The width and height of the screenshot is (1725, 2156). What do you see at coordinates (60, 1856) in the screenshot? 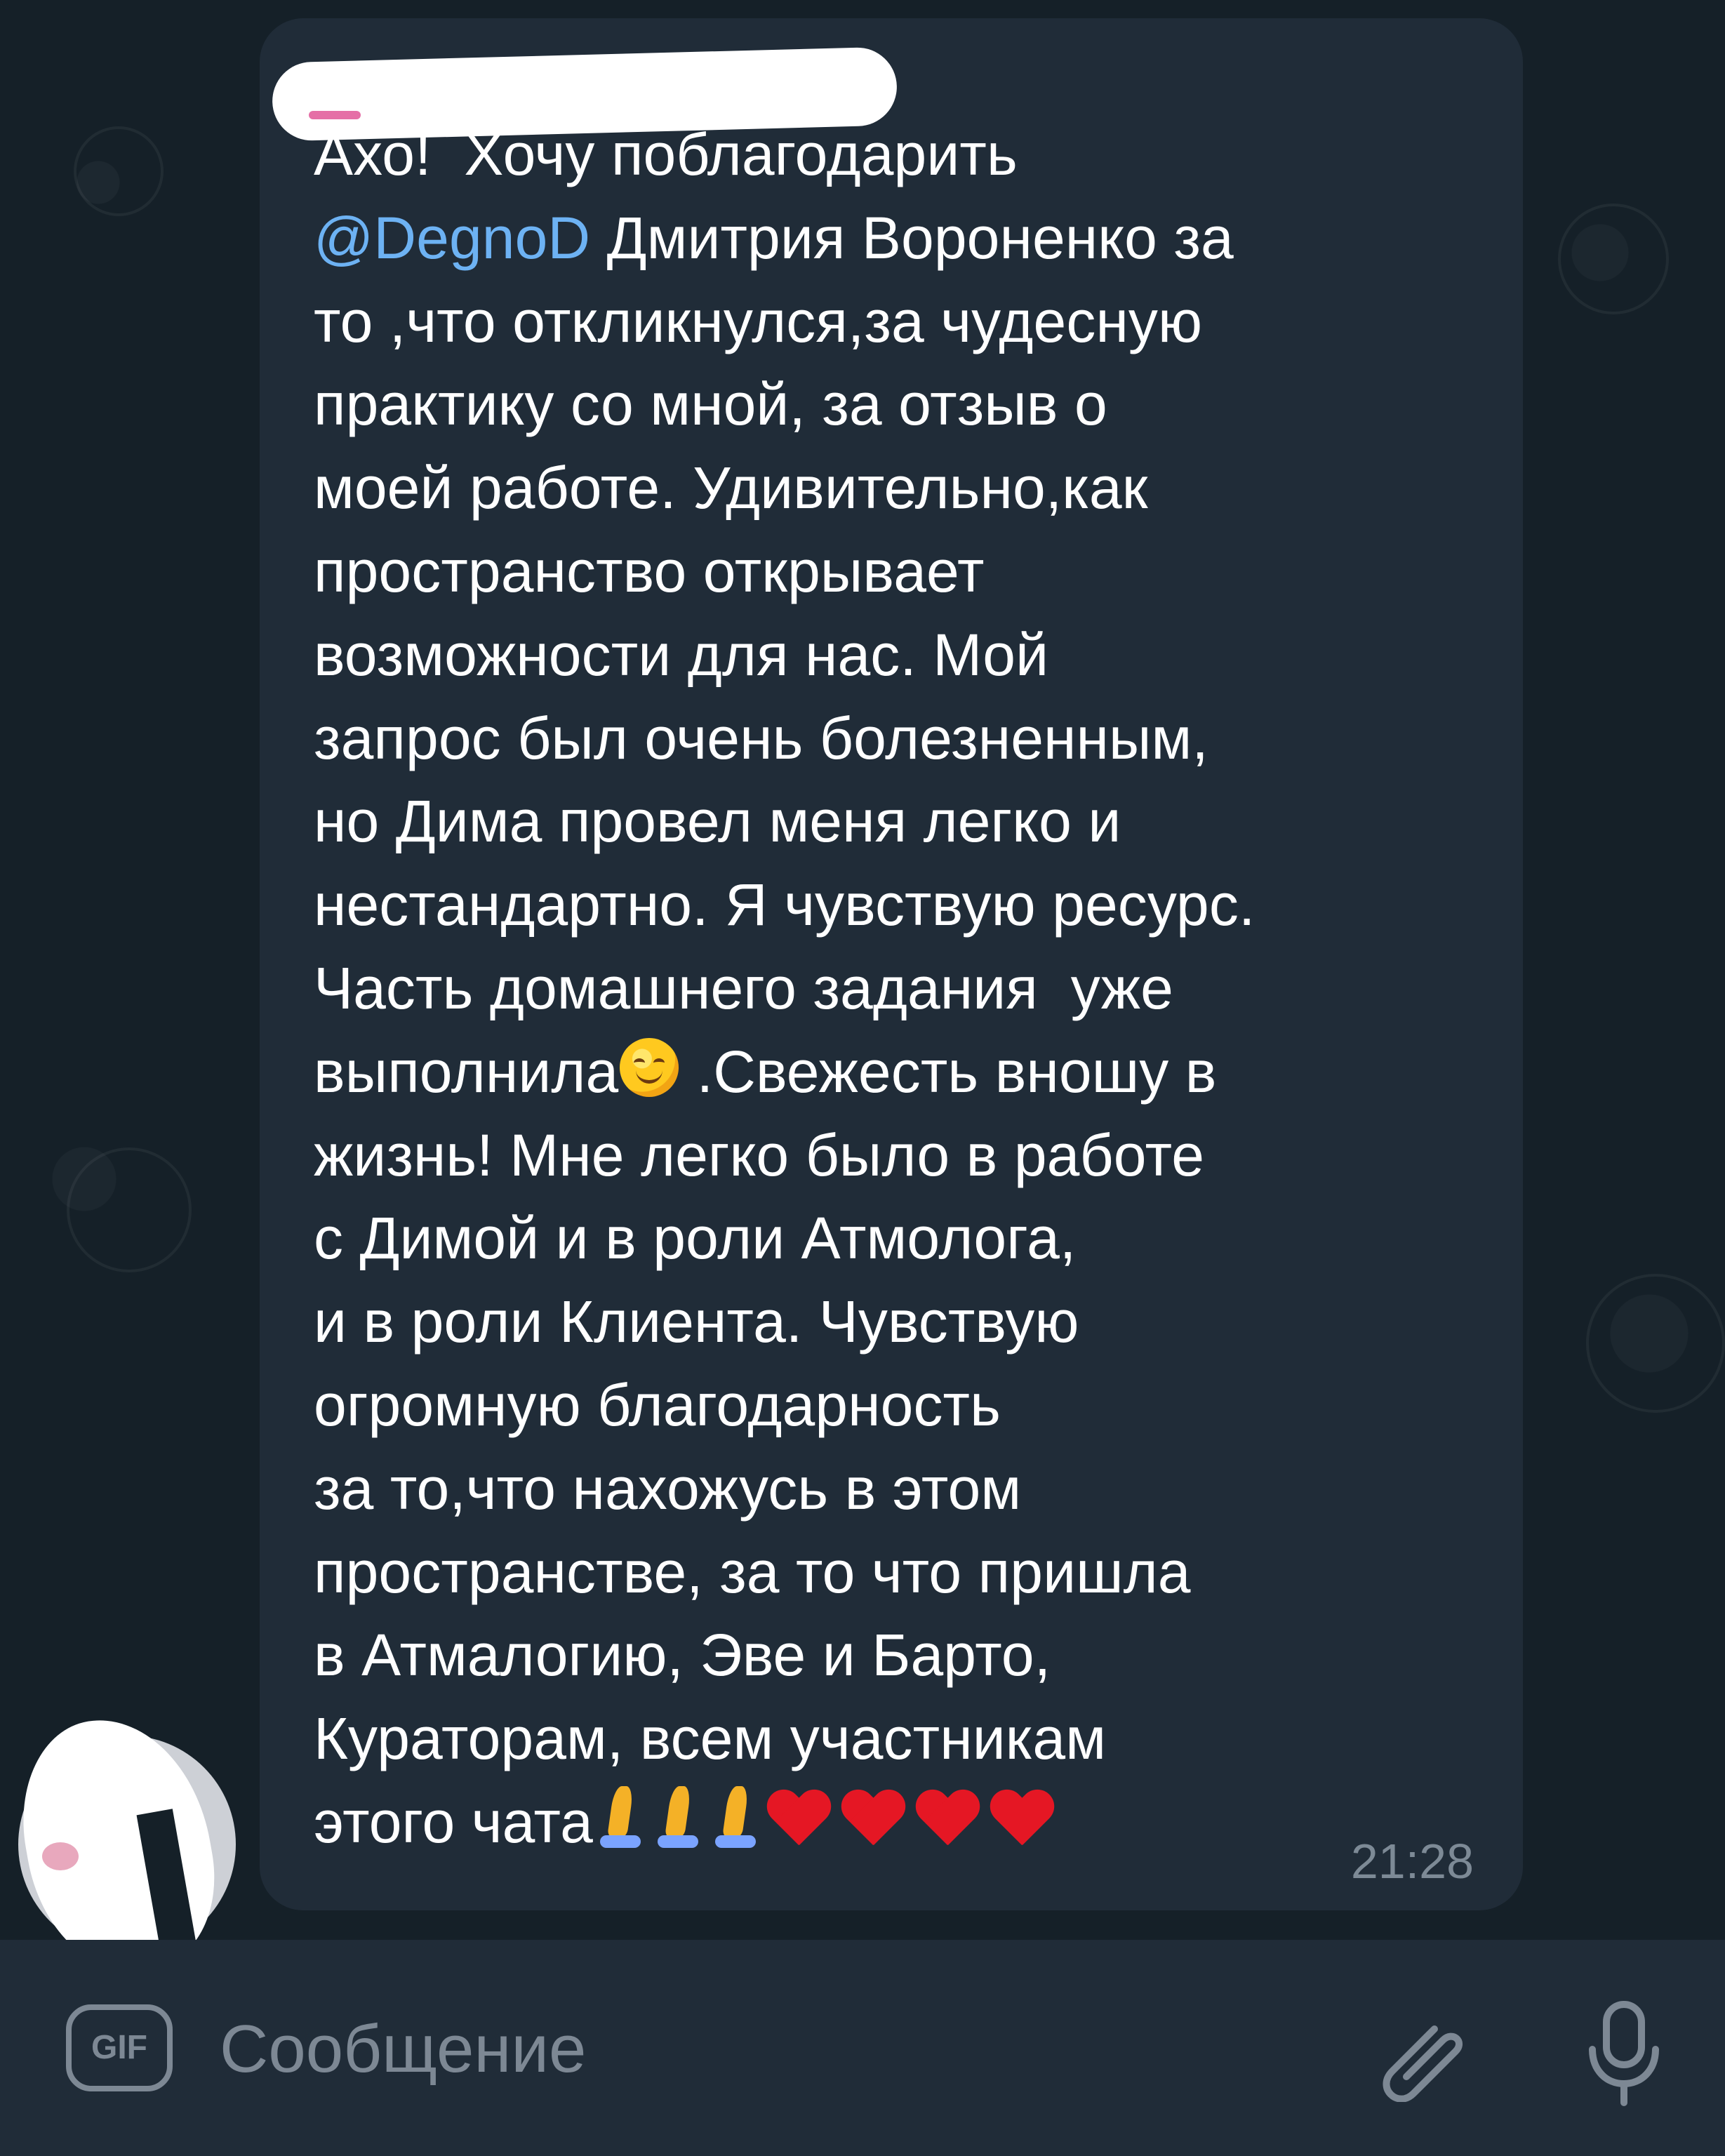
I see `avatar-visible-fragment` at bounding box center [60, 1856].